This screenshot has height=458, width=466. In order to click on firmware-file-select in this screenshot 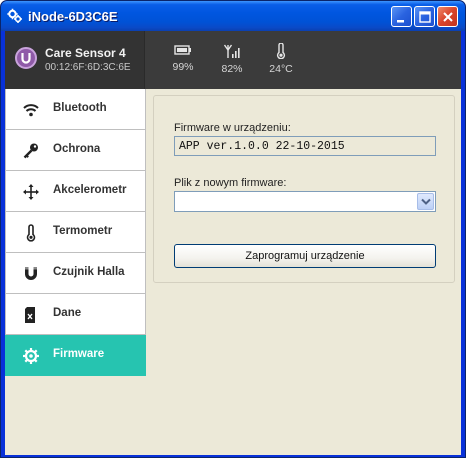, I will do `click(305, 201)`.